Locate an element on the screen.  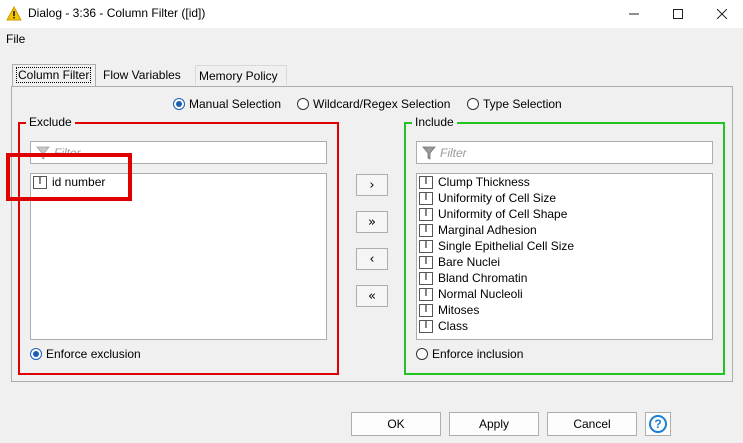
column-name: Bland Chromatin is located at coordinates (483, 278).